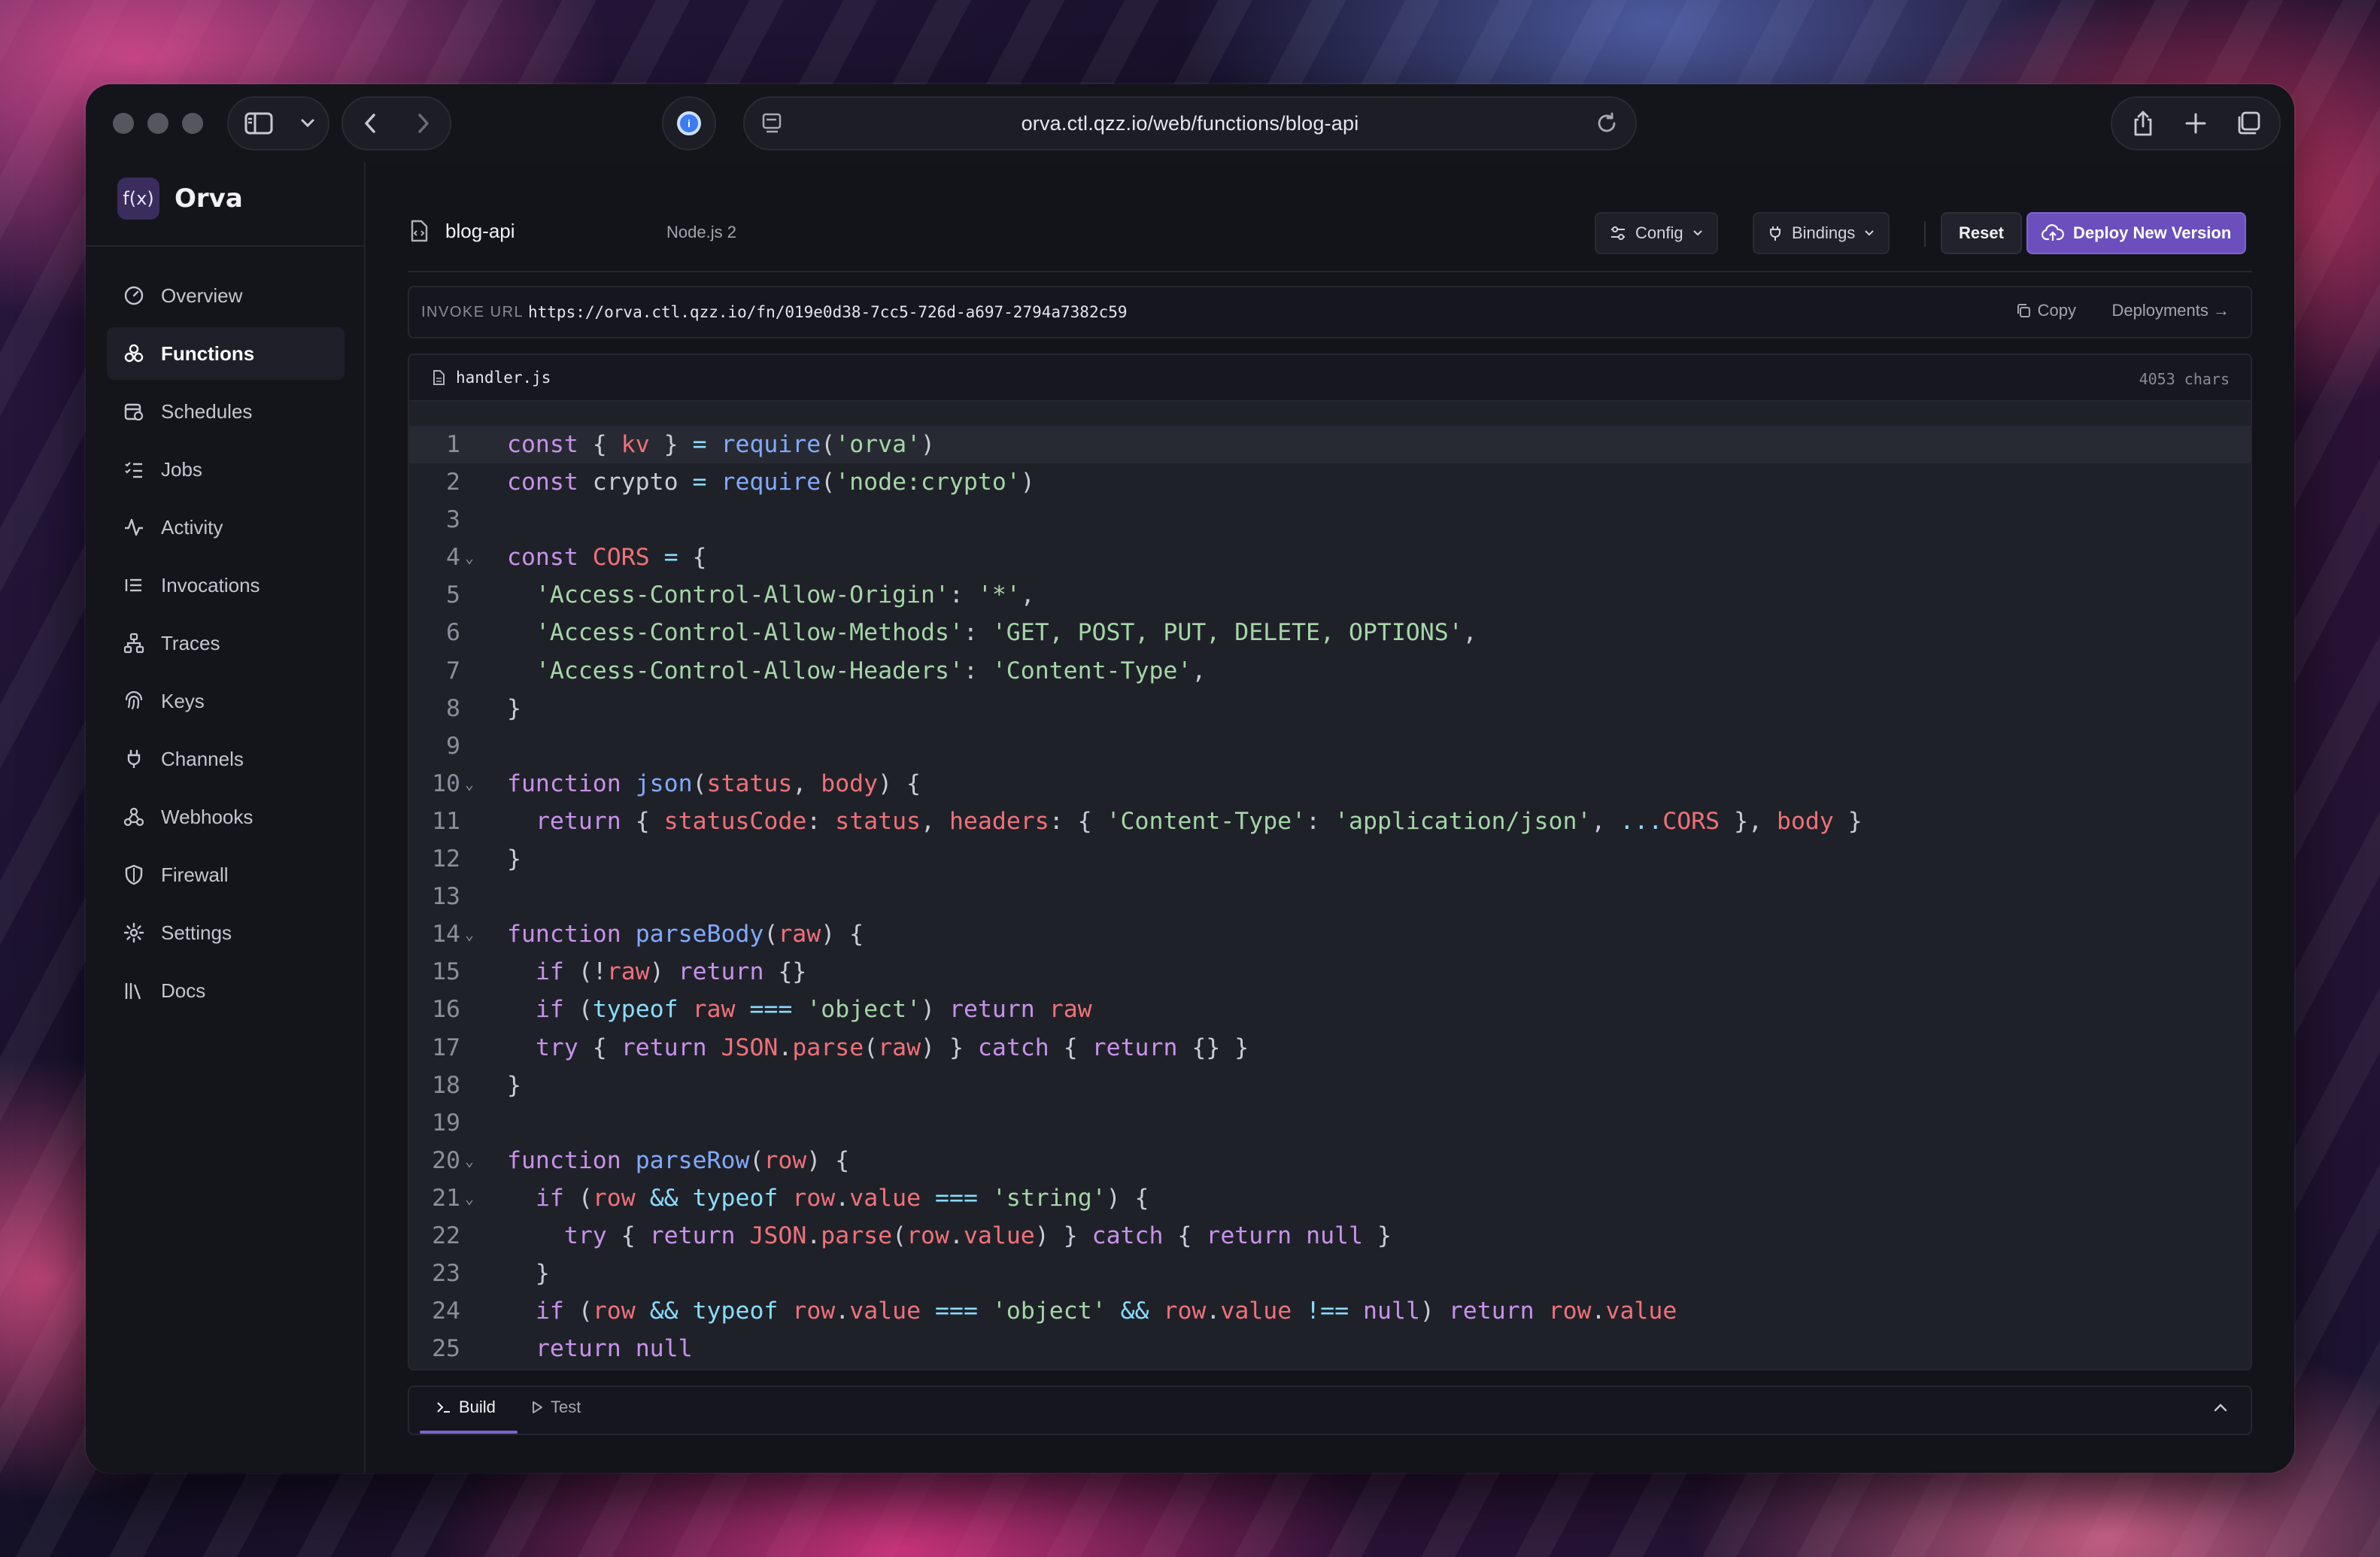 Image resolution: width=2380 pixels, height=1557 pixels. I want to click on bindings-dropdown-button: Bindings, so click(1821, 233).